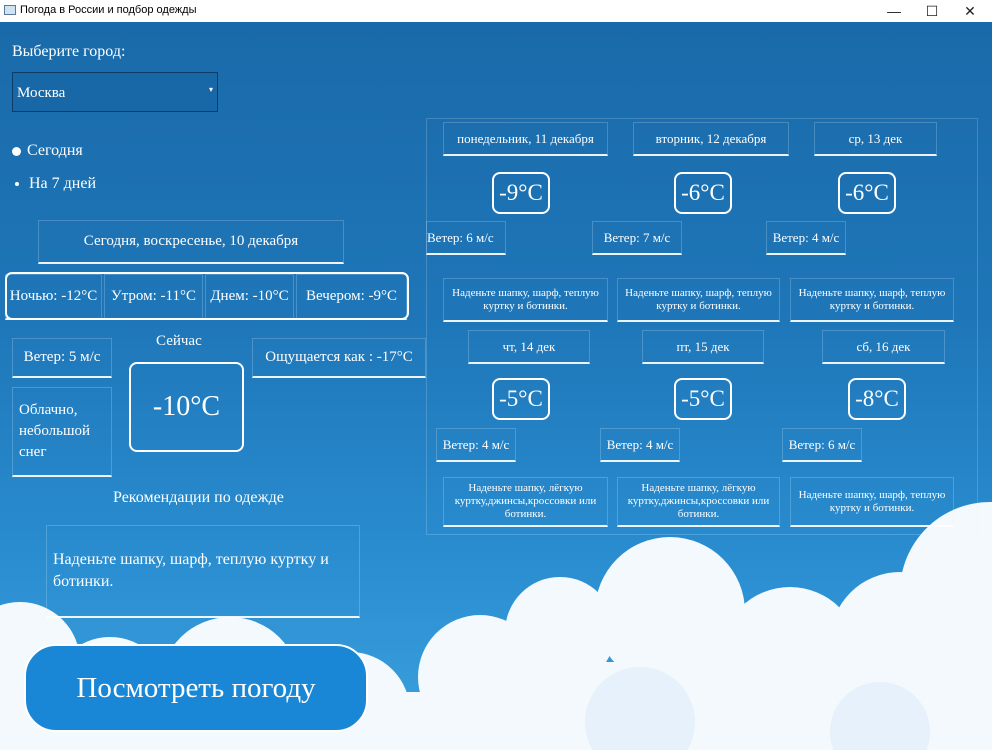 The width and height of the screenshot is (992, 750). What do you see at coordinates (466, 238) in the screenshot?
I see `forecast-day-1-wind: Ветер: 6 м/с` at bounding box center [466, 238].